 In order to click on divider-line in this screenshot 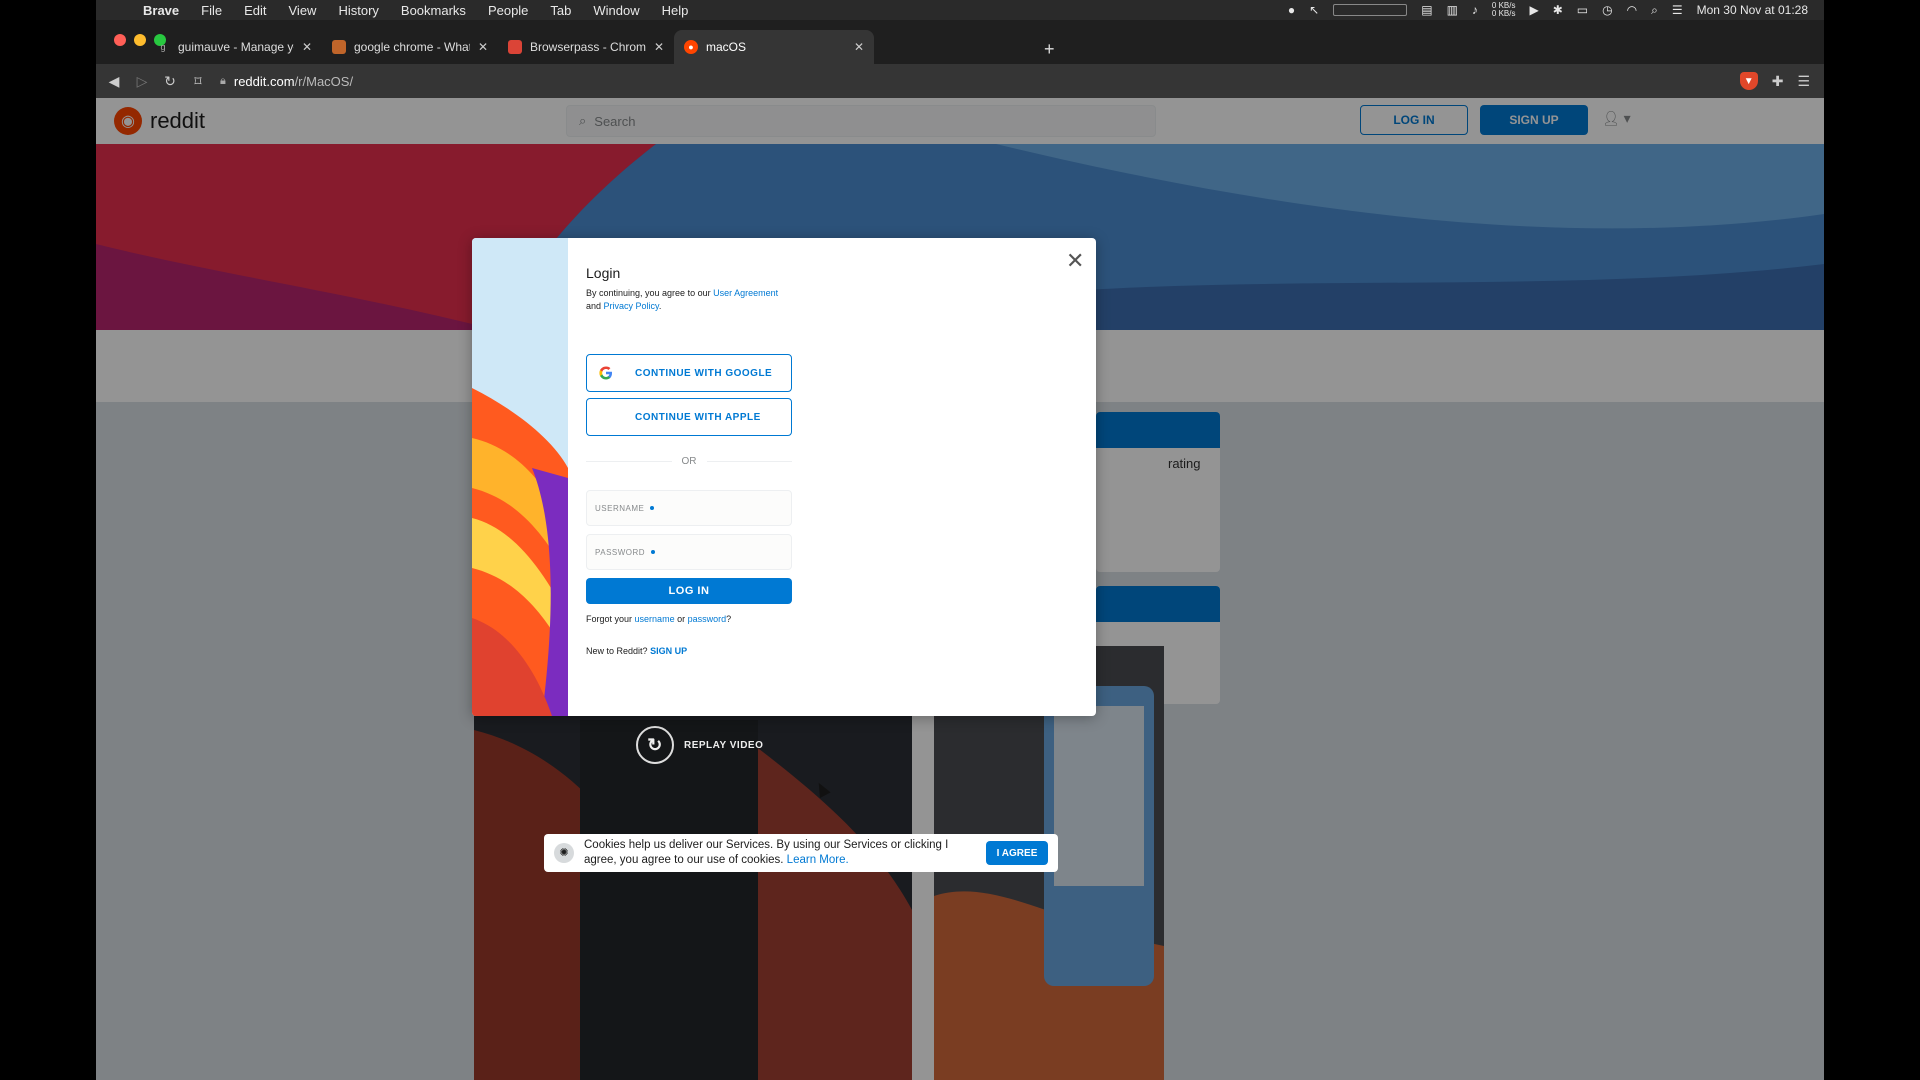, I will do `click(749, 461)`.